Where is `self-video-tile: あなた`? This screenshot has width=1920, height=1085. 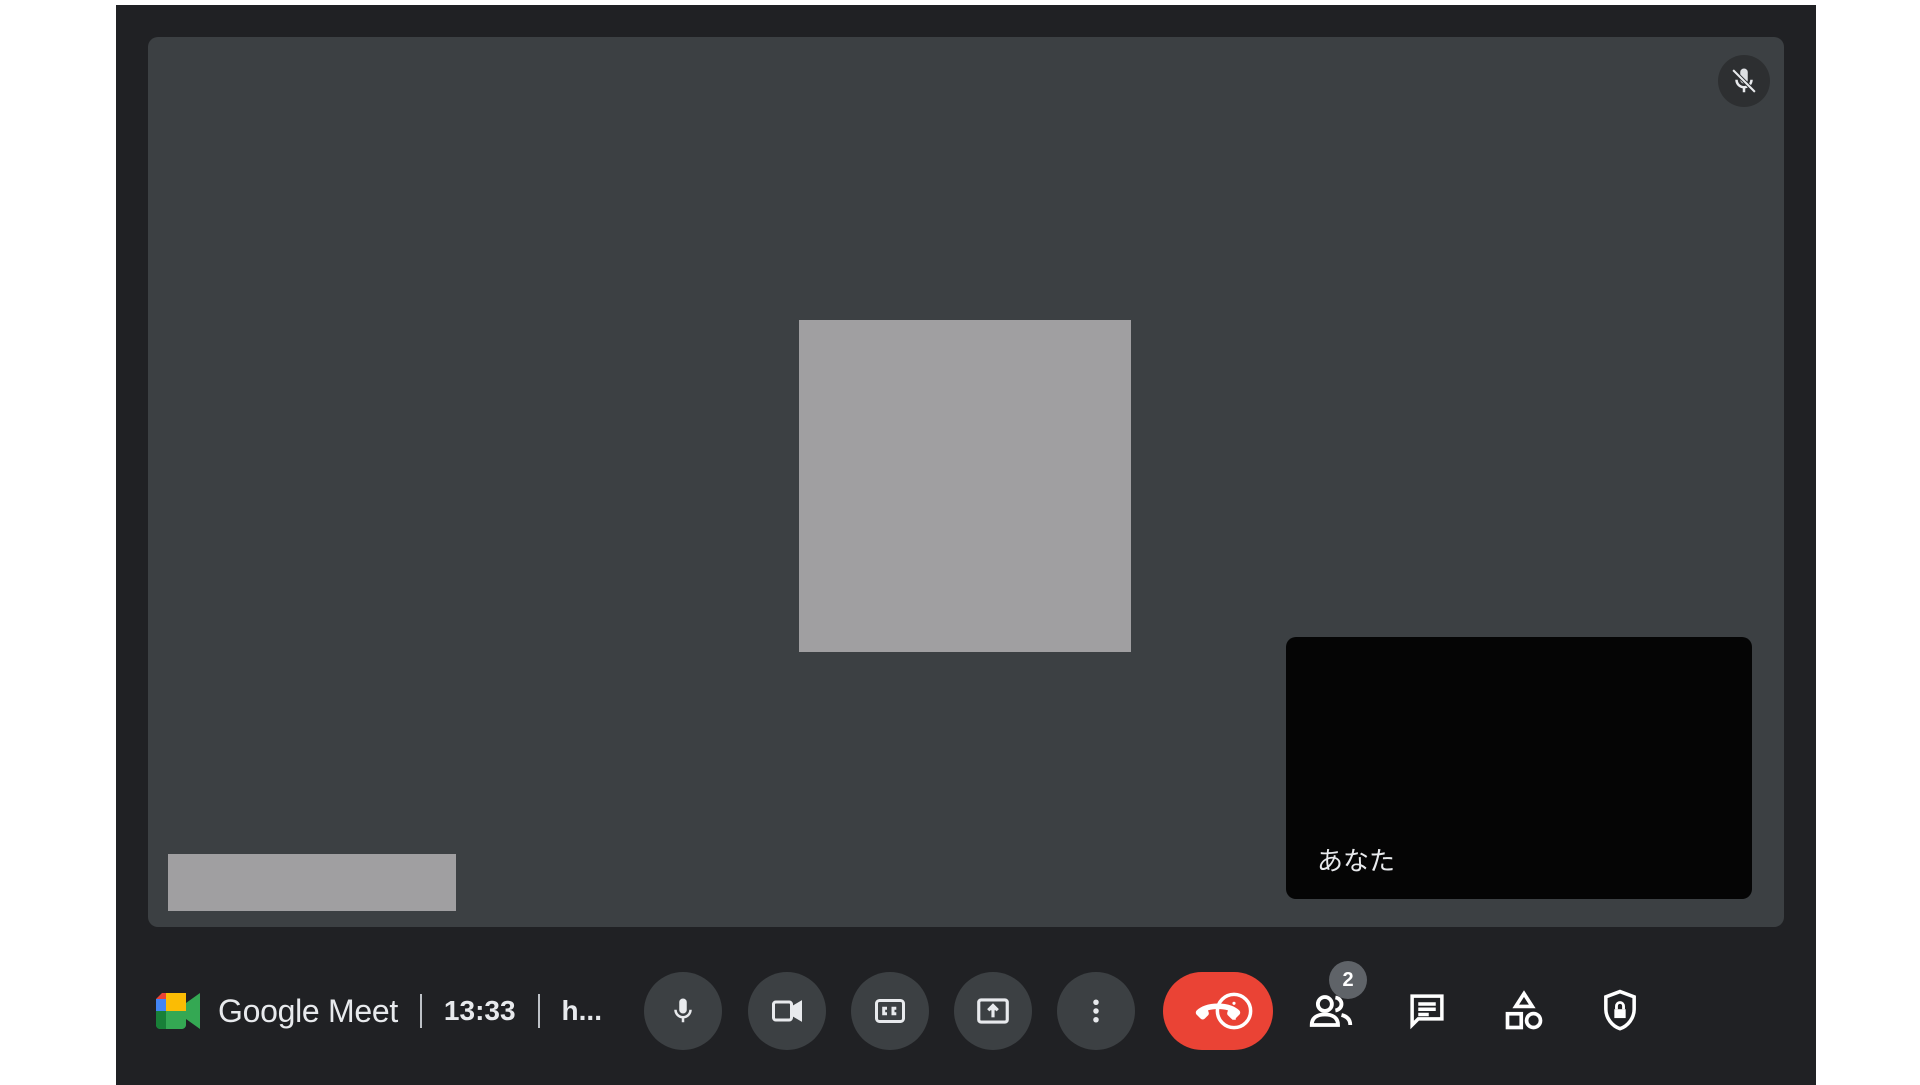
self-video-tile: あなた is located at coordinates (1519, 768).